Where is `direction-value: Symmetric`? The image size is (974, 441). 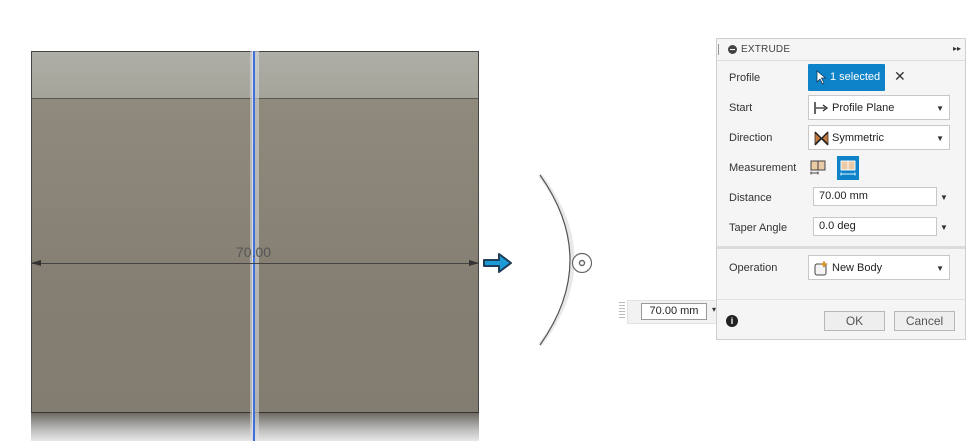 direction-value: Symmetric is located at coordinates (858, 138).